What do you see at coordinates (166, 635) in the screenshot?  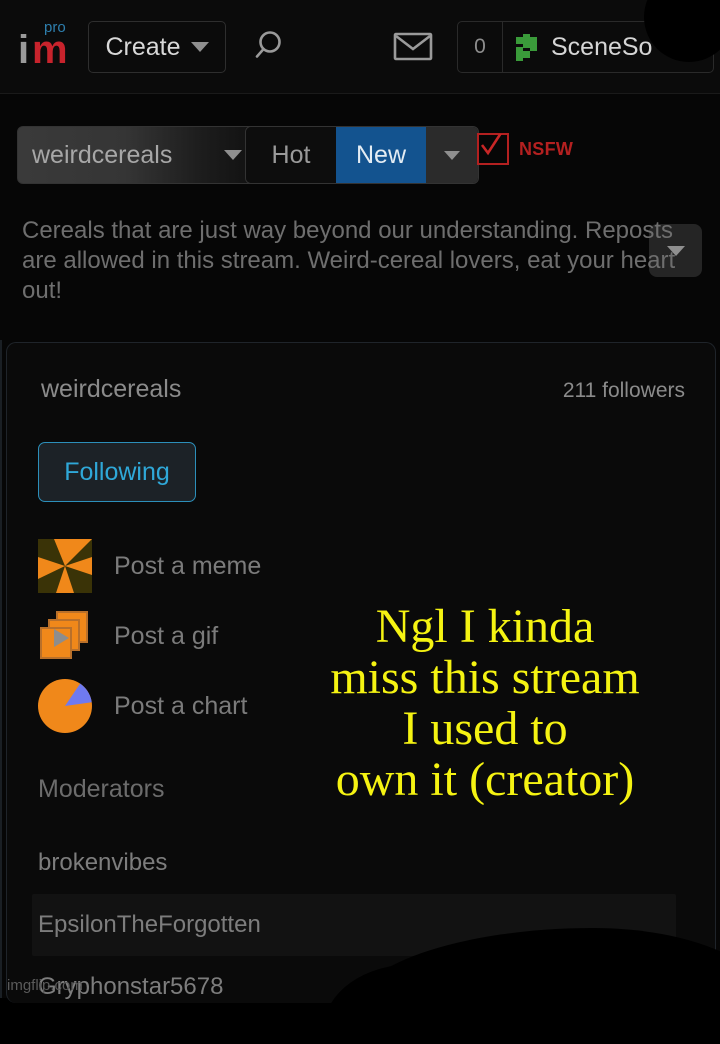 I see `post-a-gif-label: Post a gif` at bounding box center [166, 635].